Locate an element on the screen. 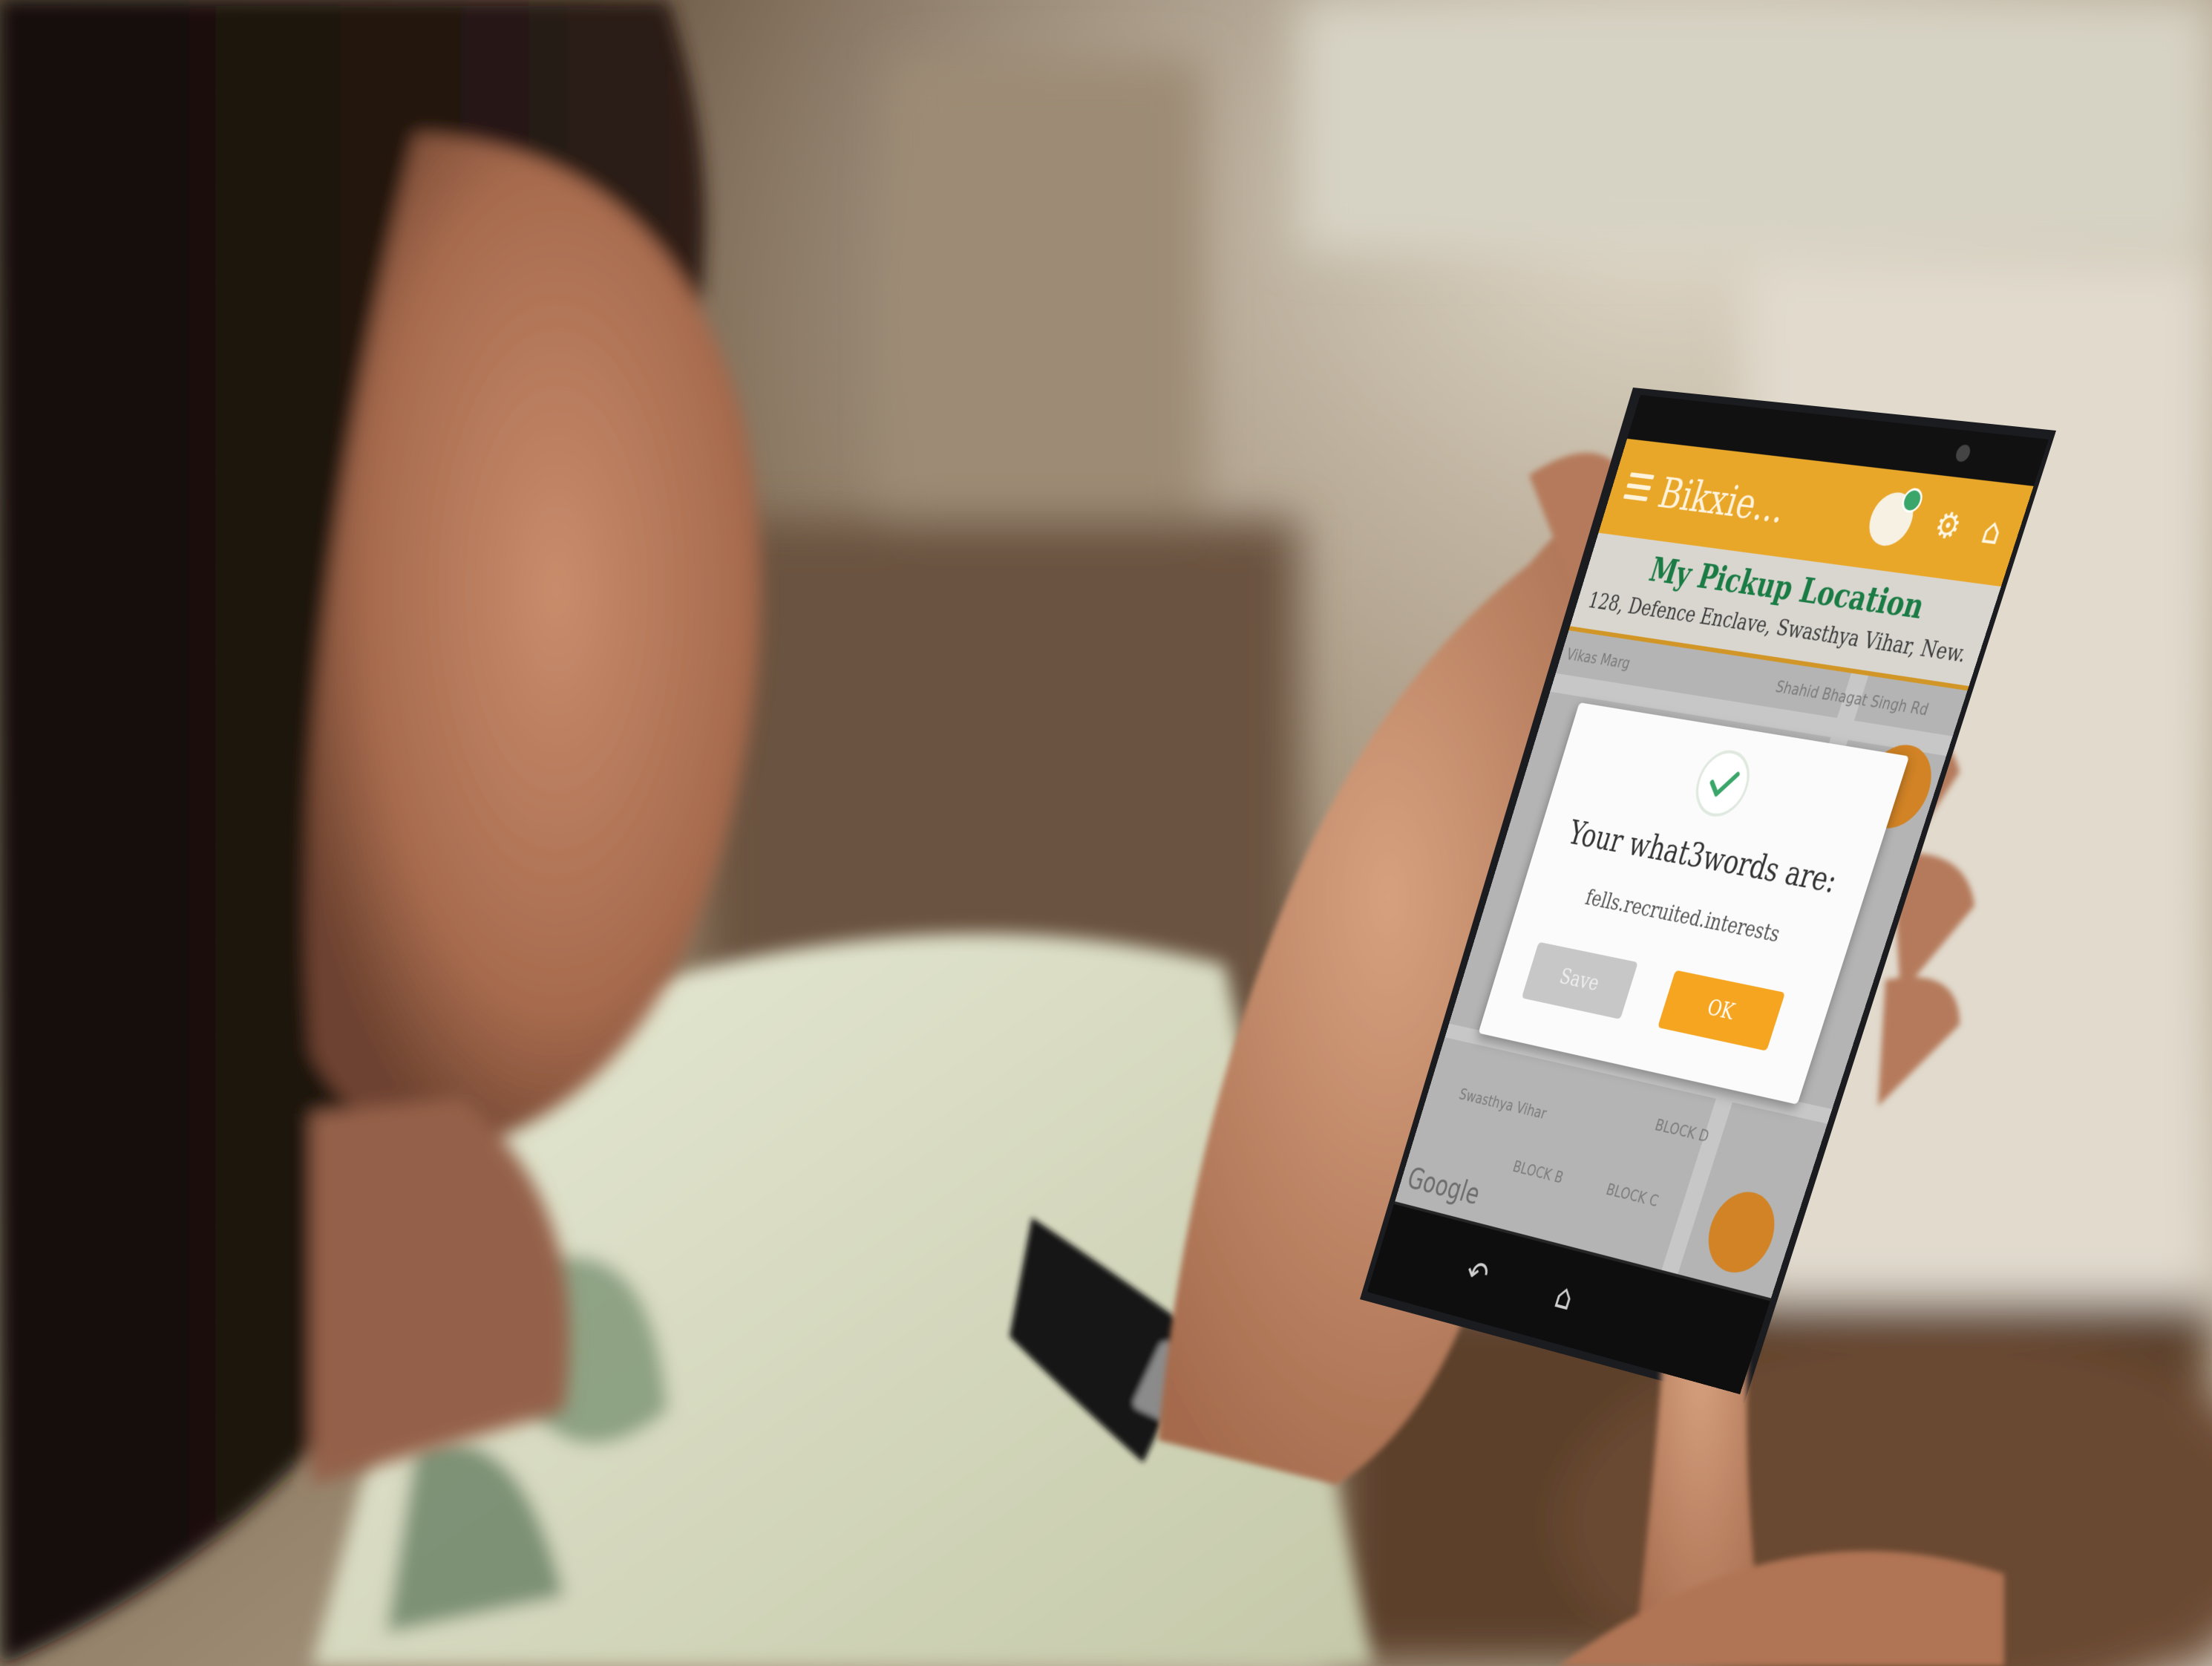 The width and height of the screenshot is (2212, 1666). bike-icon: ⚙ is located at coordinates (1948, 525).